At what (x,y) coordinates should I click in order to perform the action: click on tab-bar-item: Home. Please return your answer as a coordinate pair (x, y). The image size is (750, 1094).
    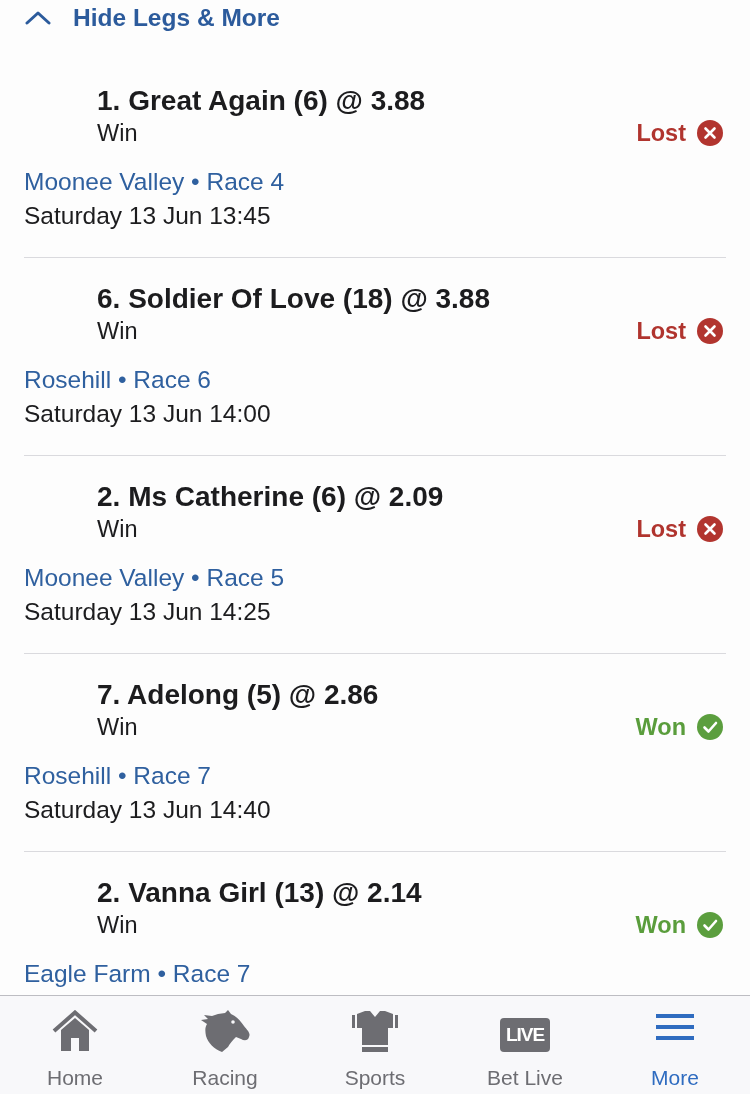
    Looking at the image, I should click on (75, 1051).